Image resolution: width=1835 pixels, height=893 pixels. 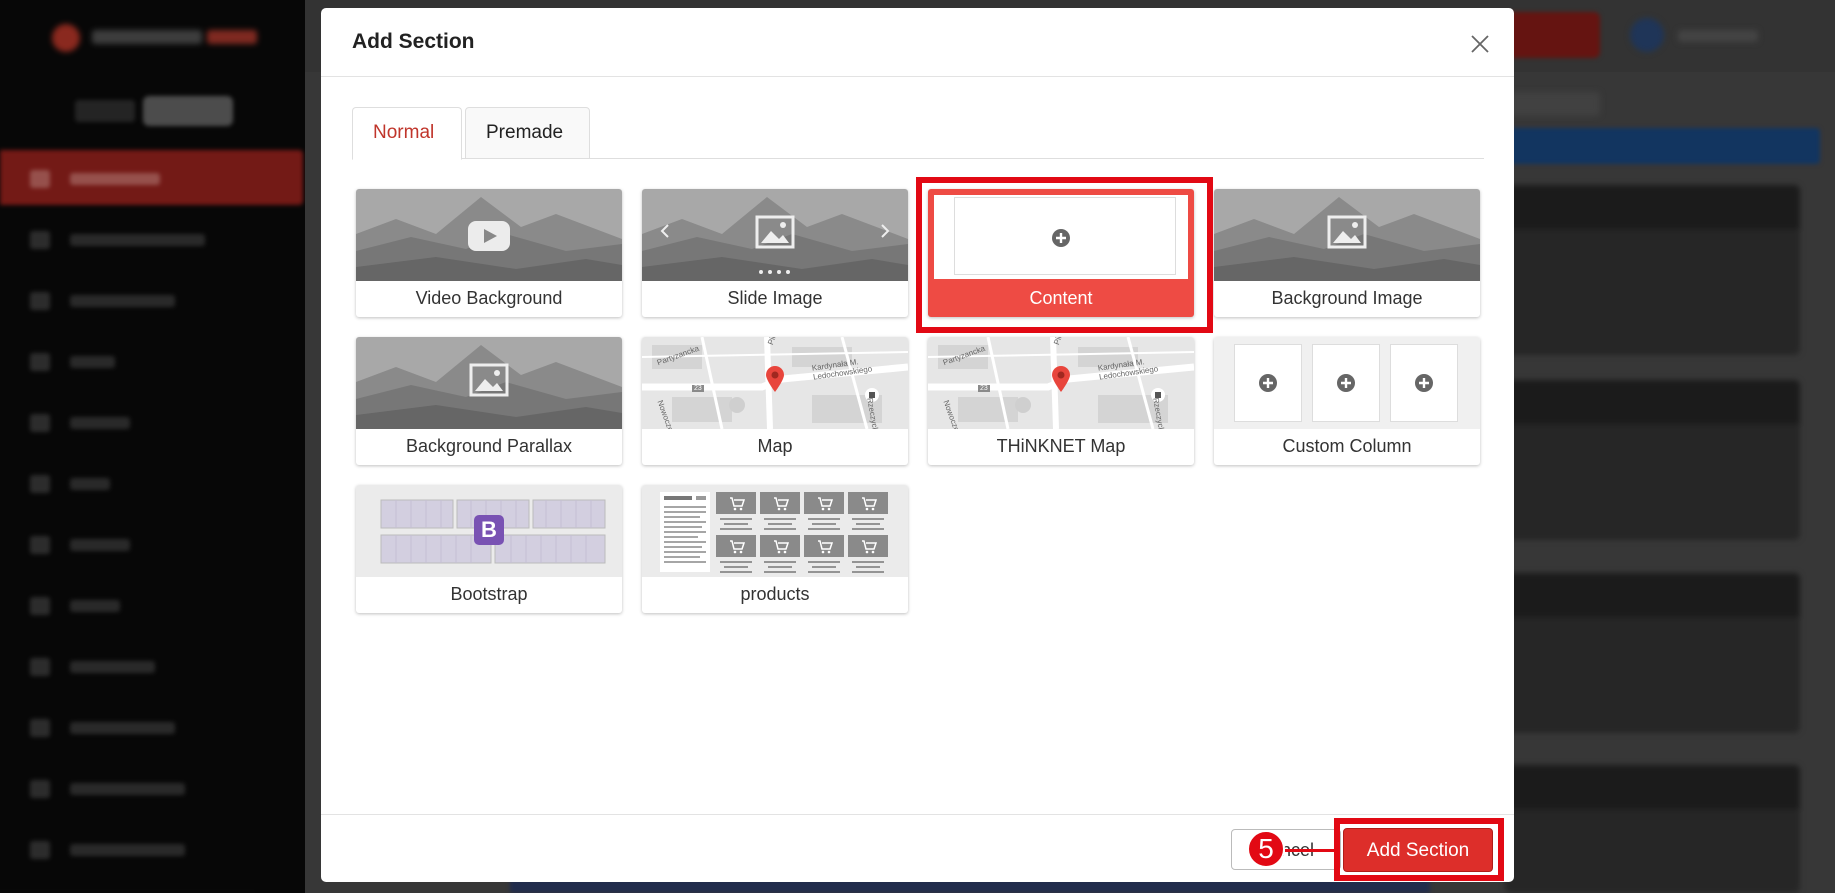 What do you see at coordinates (1480, 44) in the screenshot?
I see `close-icon` at bounding box center [1480, 44].